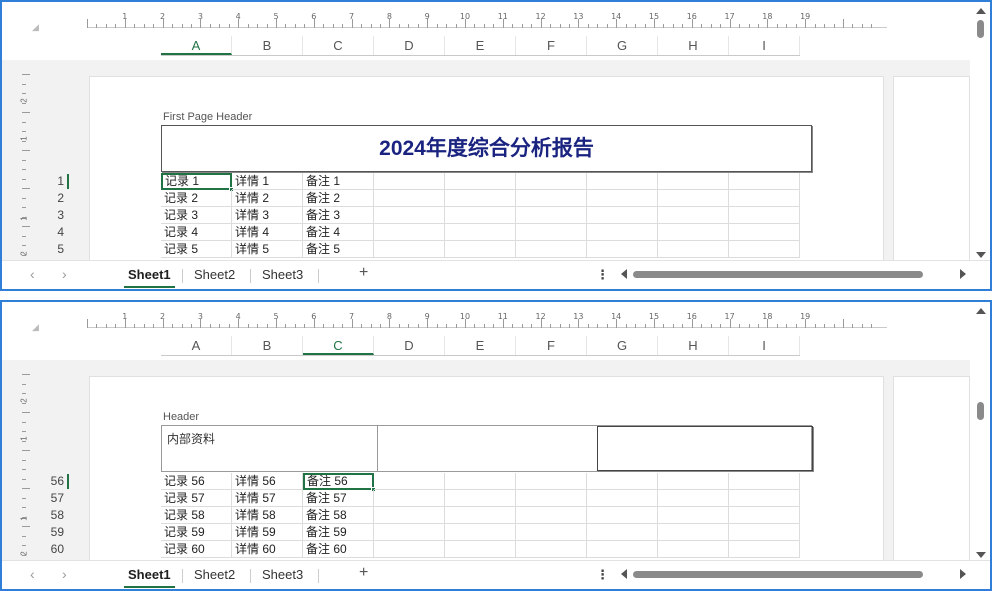 The image size is (992, 591). I want to click on grid-cell: 记录 57, so click(196, 498).